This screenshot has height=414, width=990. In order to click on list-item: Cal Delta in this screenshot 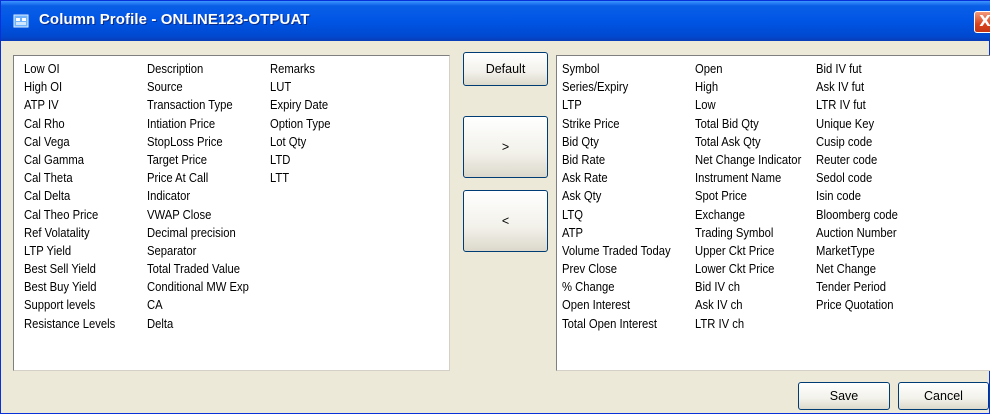, I will do `click(69, 196)`.